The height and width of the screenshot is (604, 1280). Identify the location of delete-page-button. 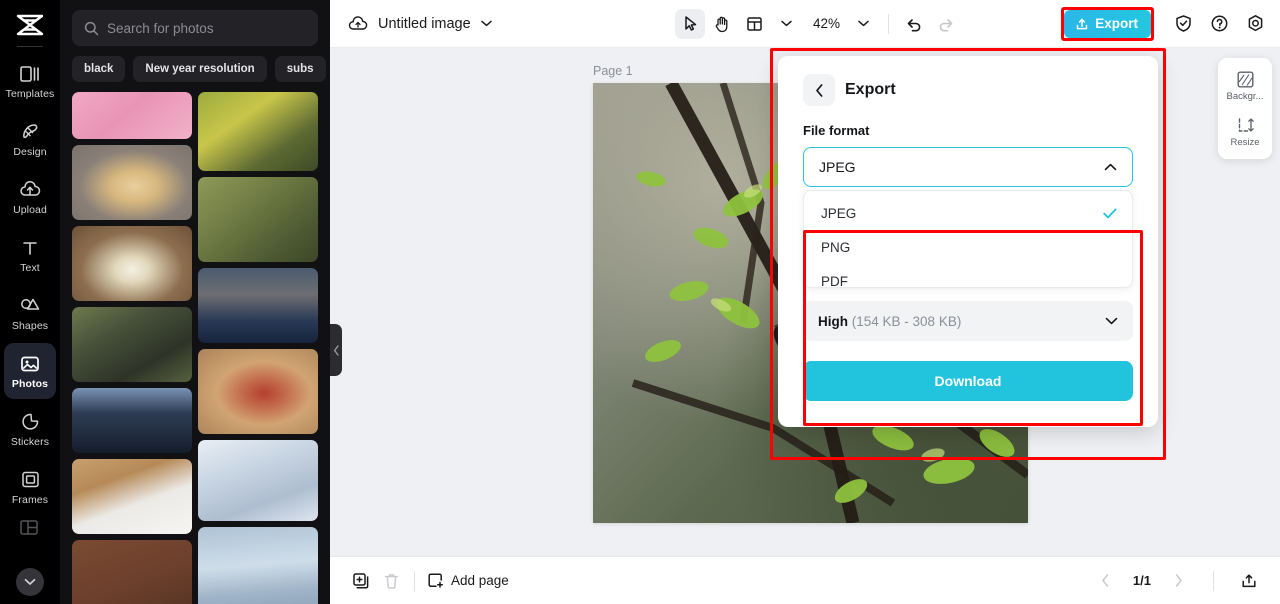
(391, 581).